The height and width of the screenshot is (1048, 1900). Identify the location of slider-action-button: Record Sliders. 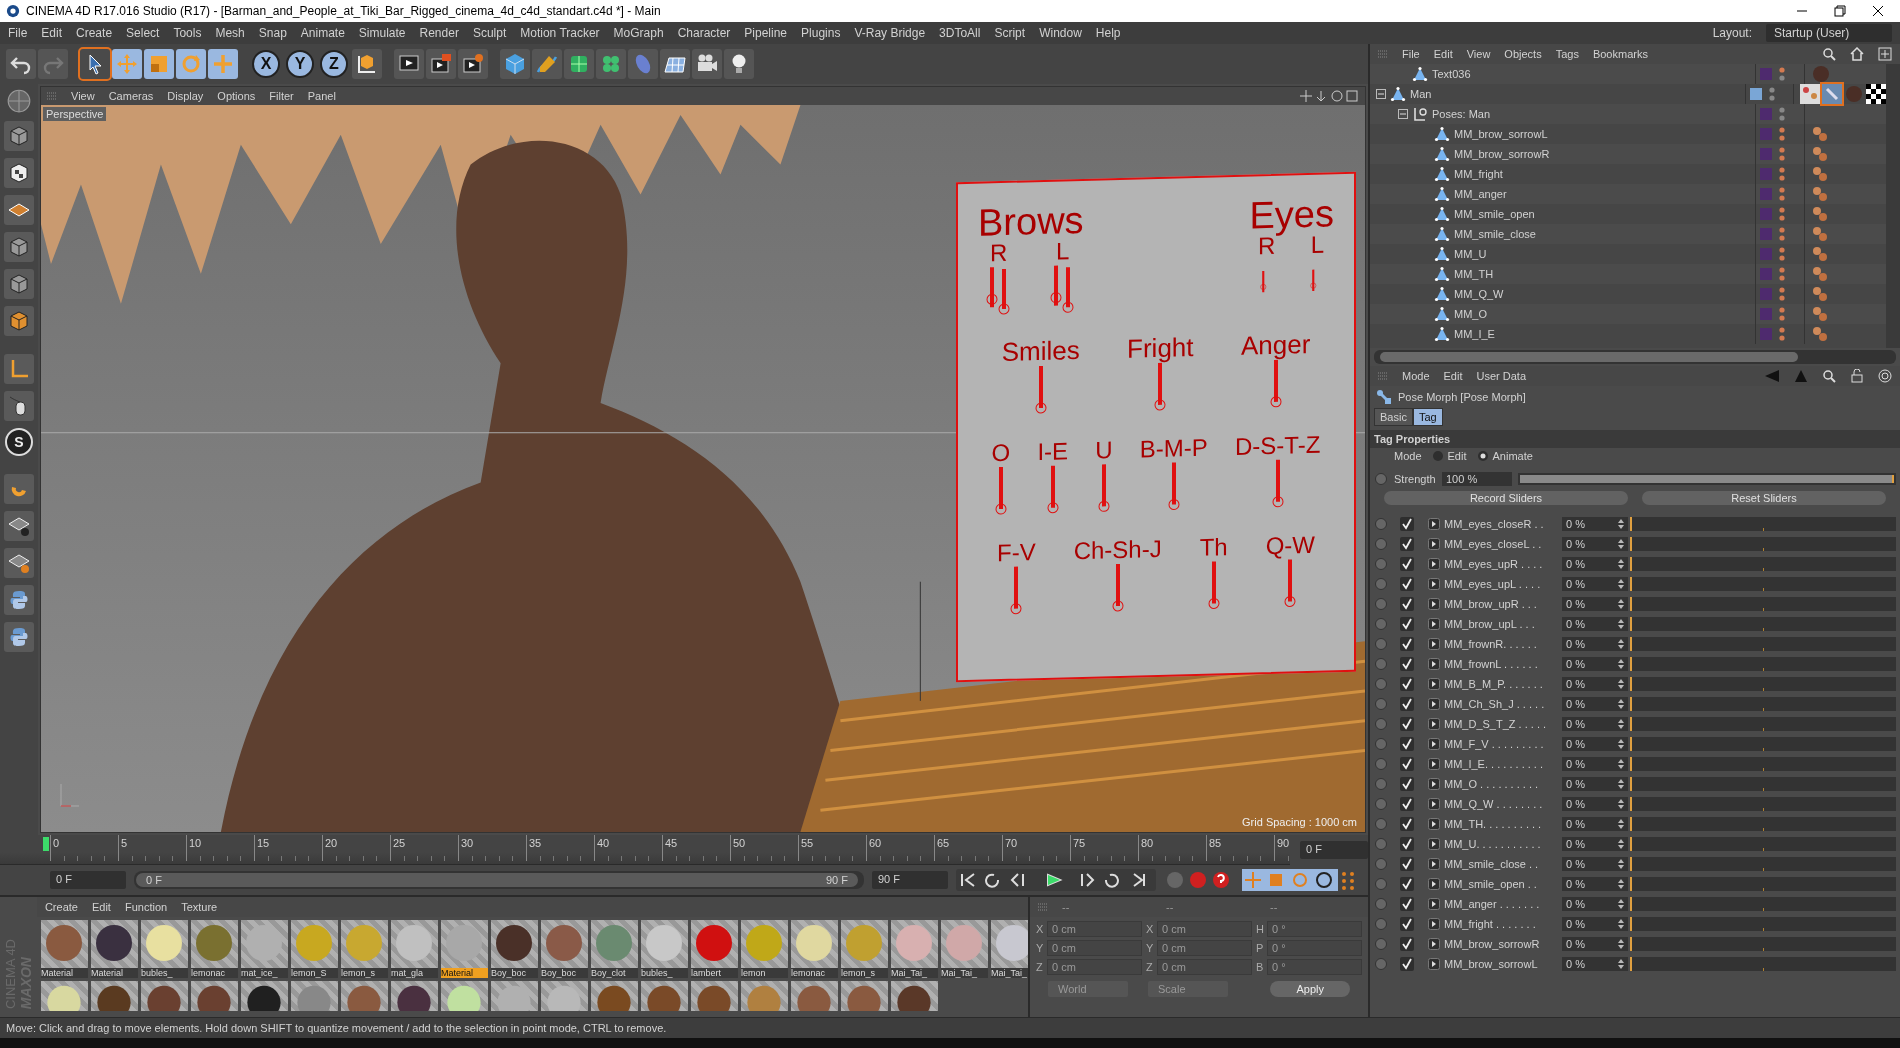
(1506, 498).